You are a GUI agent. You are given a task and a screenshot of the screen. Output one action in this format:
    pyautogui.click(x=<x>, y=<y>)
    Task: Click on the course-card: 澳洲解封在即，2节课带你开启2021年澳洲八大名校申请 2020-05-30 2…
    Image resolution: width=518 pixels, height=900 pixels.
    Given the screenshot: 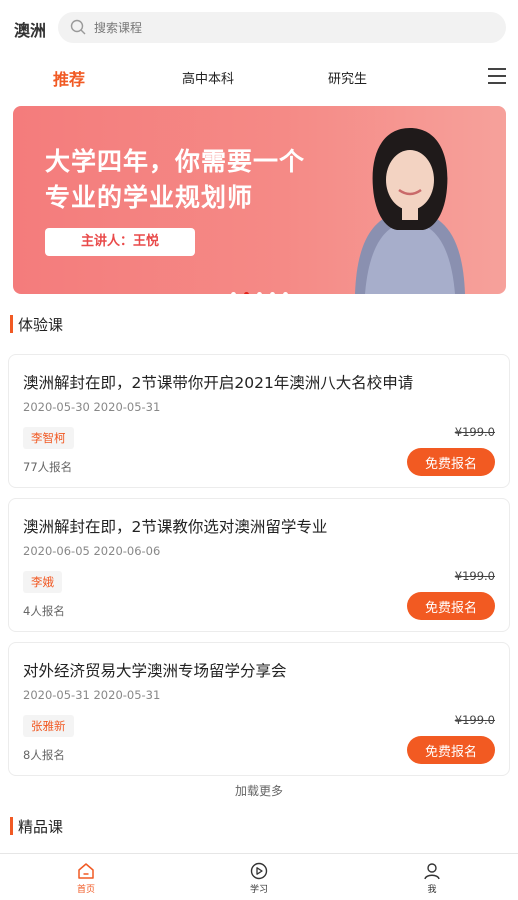 What is the action you would take?
    pyautogui.click(x=259, y=421)
    